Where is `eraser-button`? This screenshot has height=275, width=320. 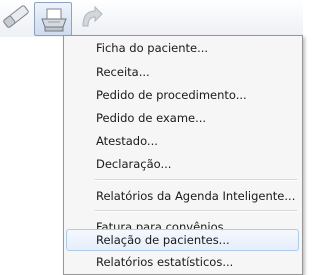 eraser-button is located at coordinates (17, 19).